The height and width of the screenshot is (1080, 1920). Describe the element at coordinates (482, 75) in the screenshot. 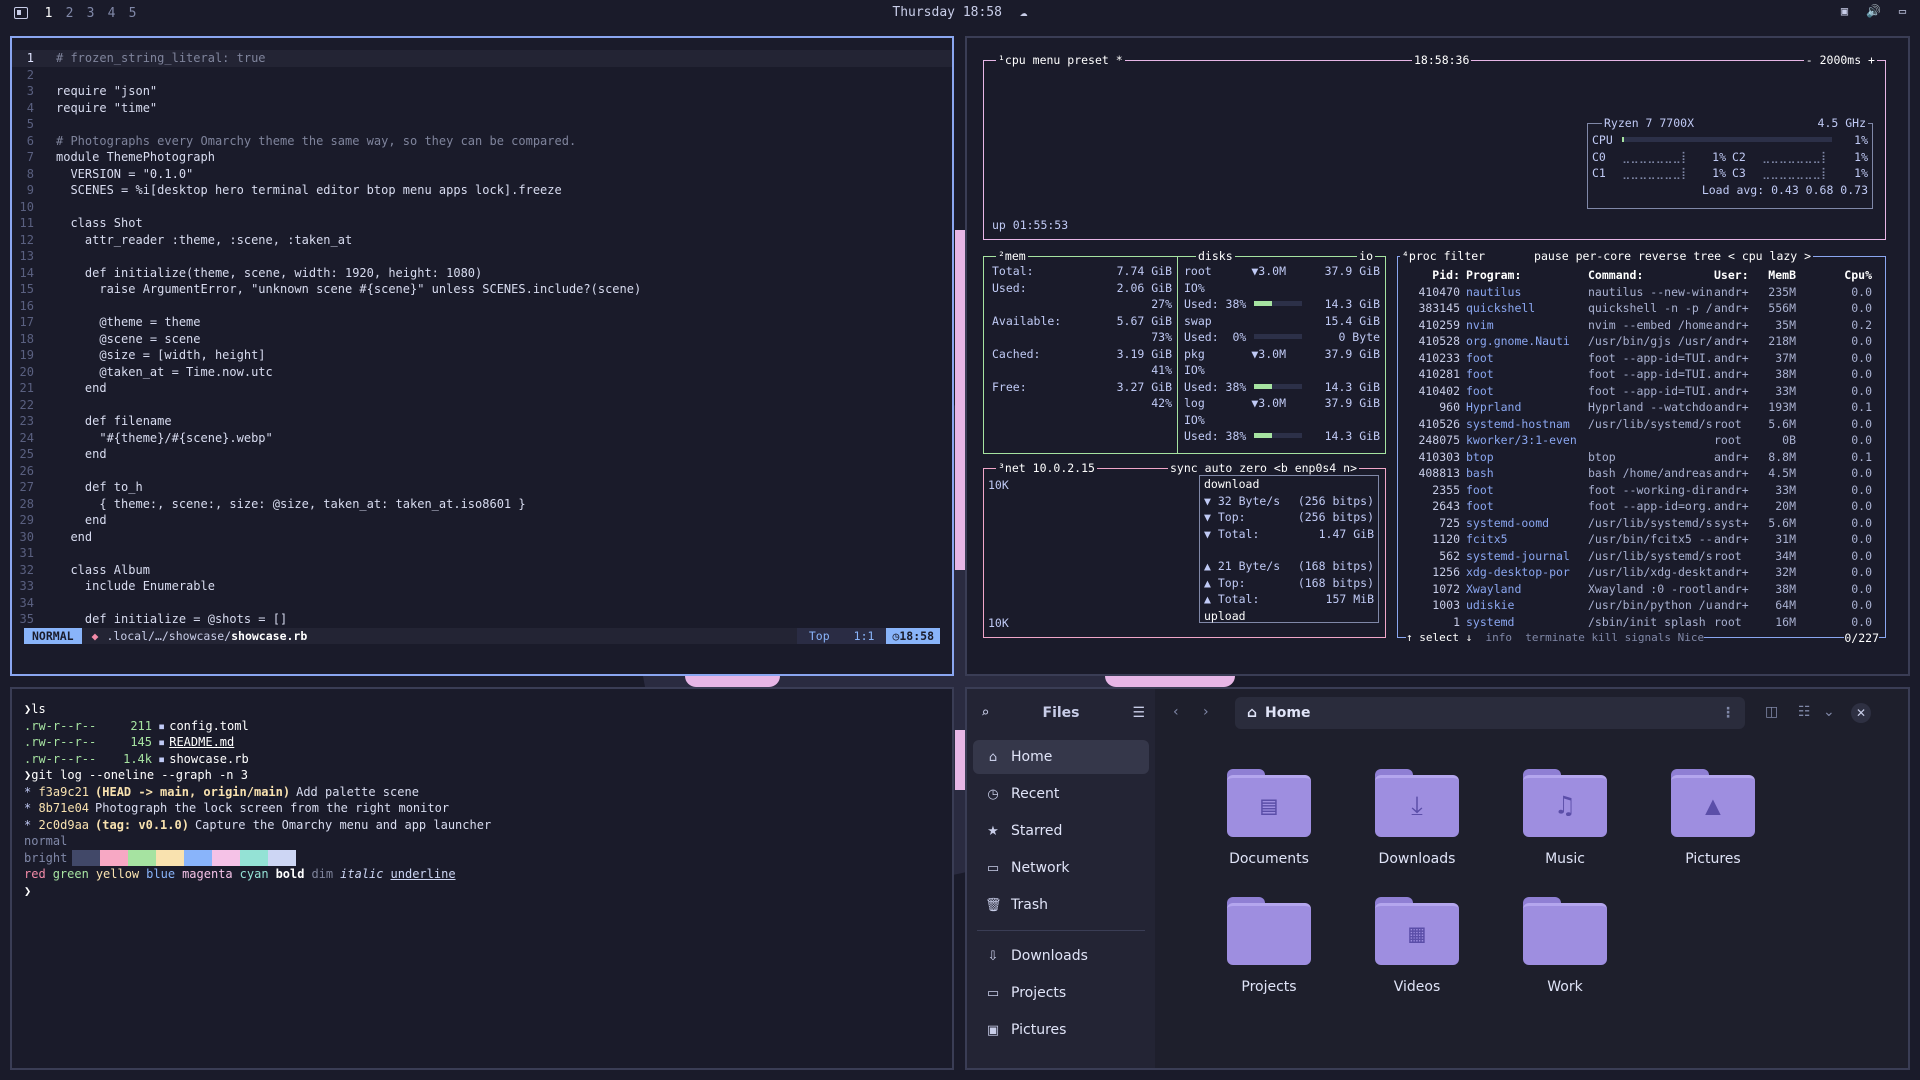

I see `code-line: 2` at that location.